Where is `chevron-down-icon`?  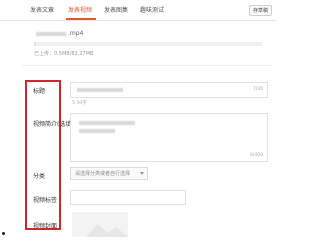 chevron-down-icon is located at coordinates (142, 173).